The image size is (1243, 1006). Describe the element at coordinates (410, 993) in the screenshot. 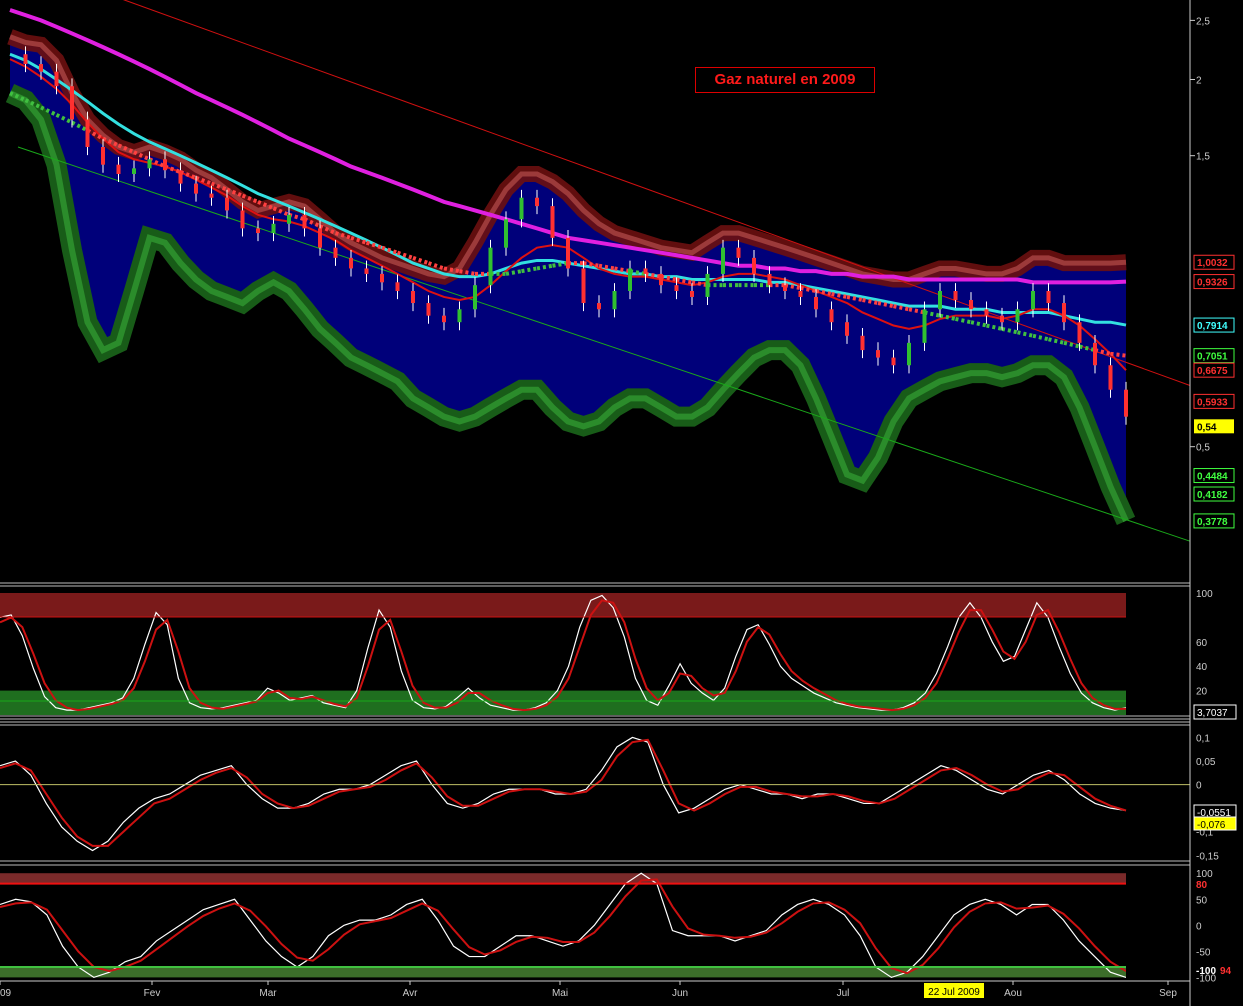

I see `x-tick-label: Avr` at that location.